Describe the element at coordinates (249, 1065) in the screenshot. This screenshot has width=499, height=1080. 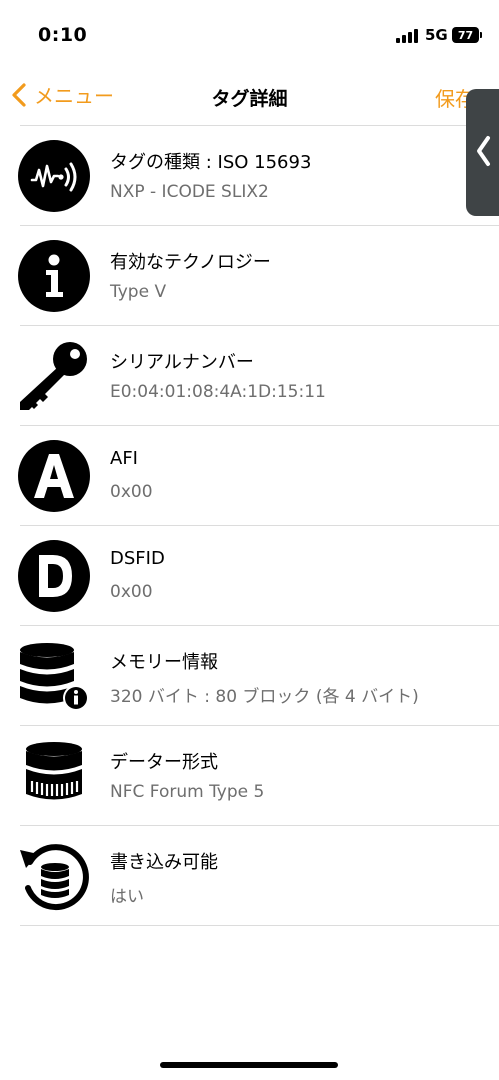
I see `home-indicator` at that location.